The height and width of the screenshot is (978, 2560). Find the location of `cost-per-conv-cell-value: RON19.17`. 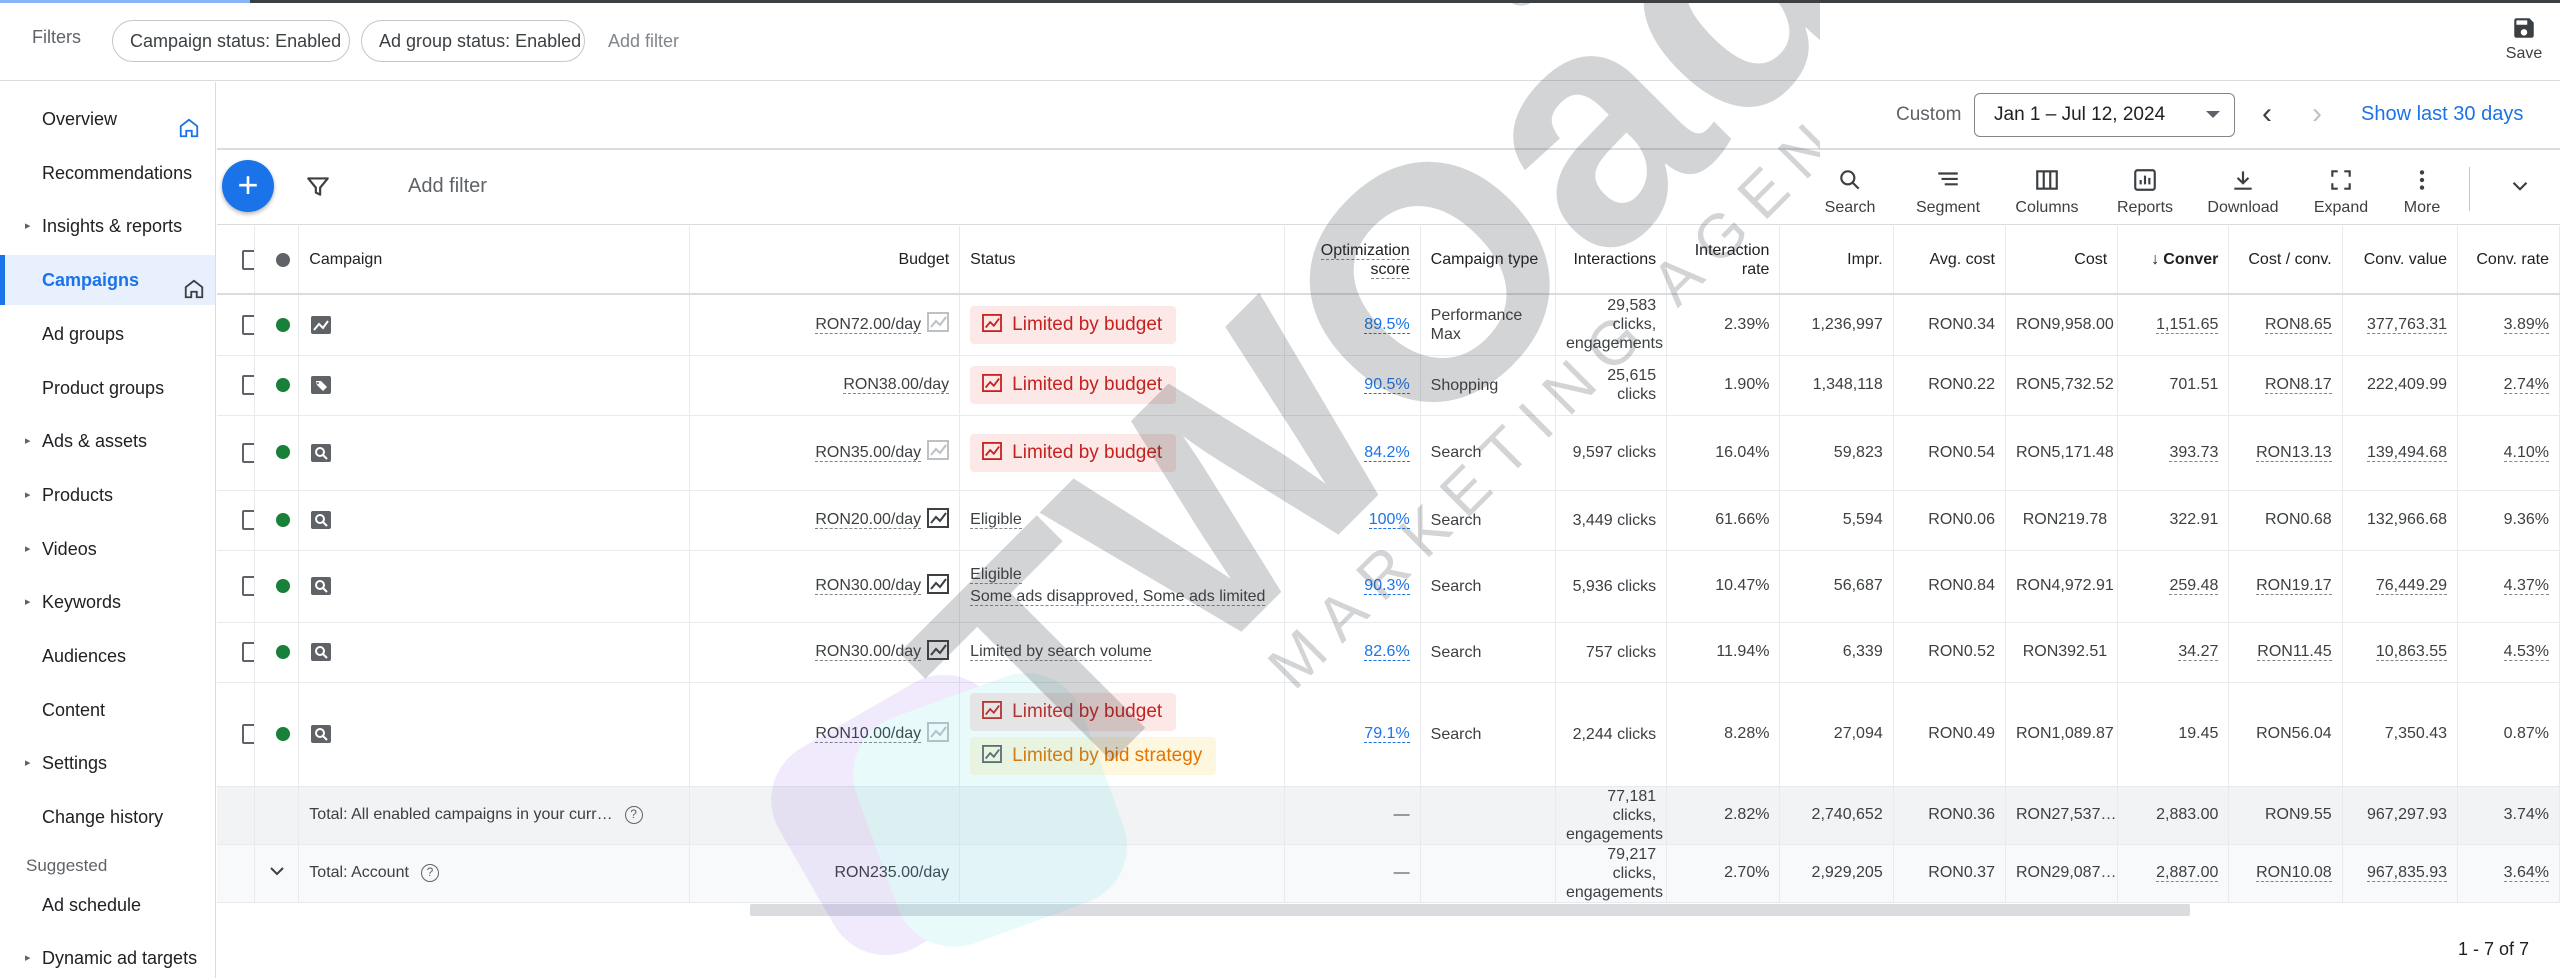

cost-per-conv-cell-value: RON19.17 is located at coordinates (2294, 586).